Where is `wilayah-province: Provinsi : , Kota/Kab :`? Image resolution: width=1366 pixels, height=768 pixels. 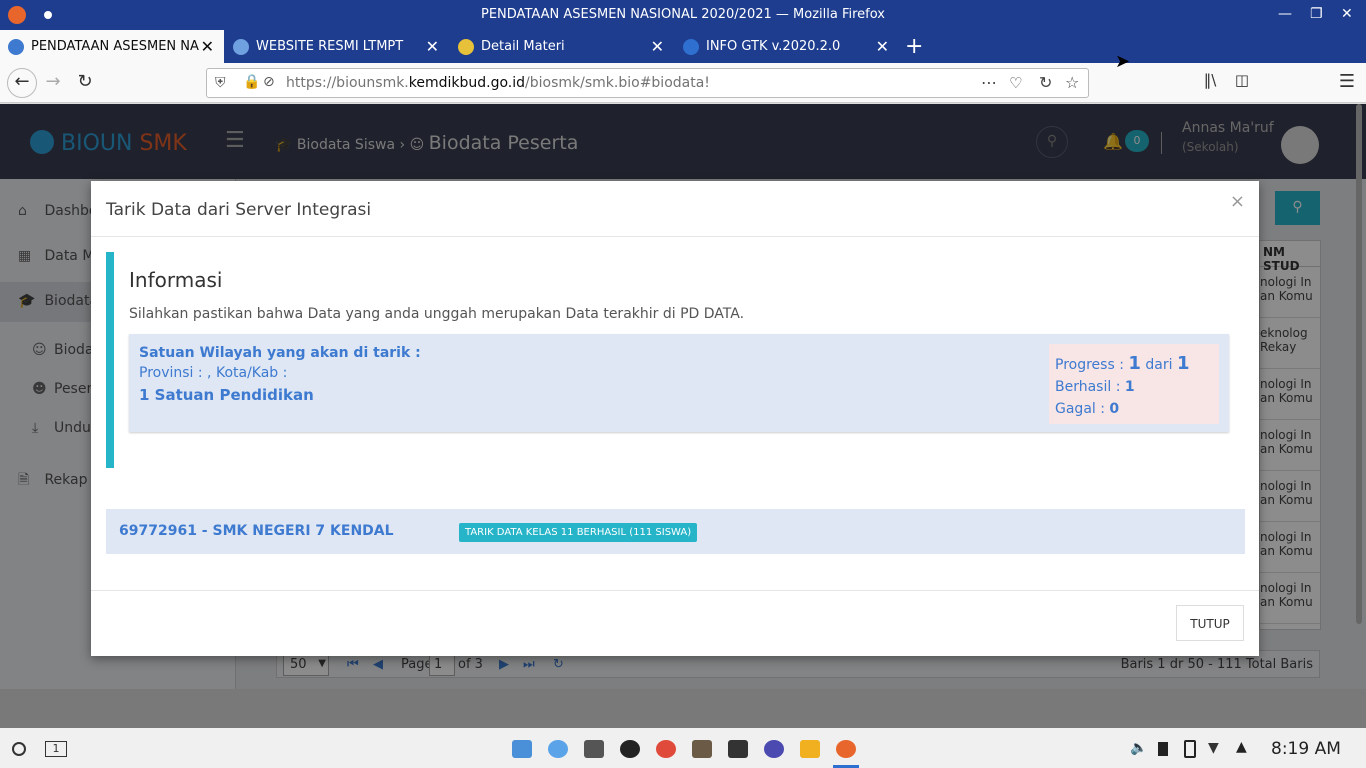
wilayah-province: Provinsi : , Kota/Kab : is located at coordinates (213, 373).